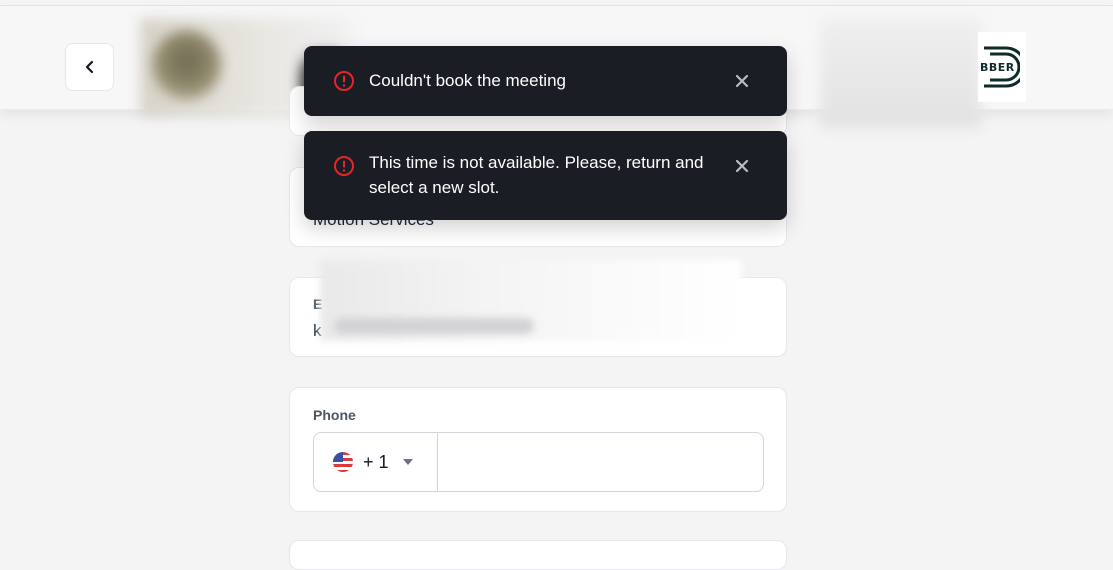  I want to click on avatar, so click(187, 65).